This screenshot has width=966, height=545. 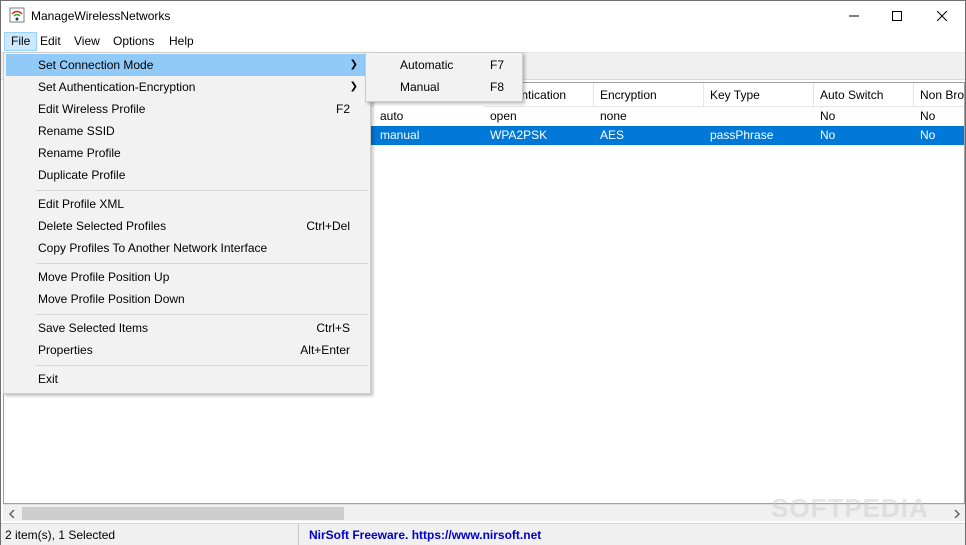 I want to click on window-title: ManageWirelessNetworks, so click(x=101, y=16).